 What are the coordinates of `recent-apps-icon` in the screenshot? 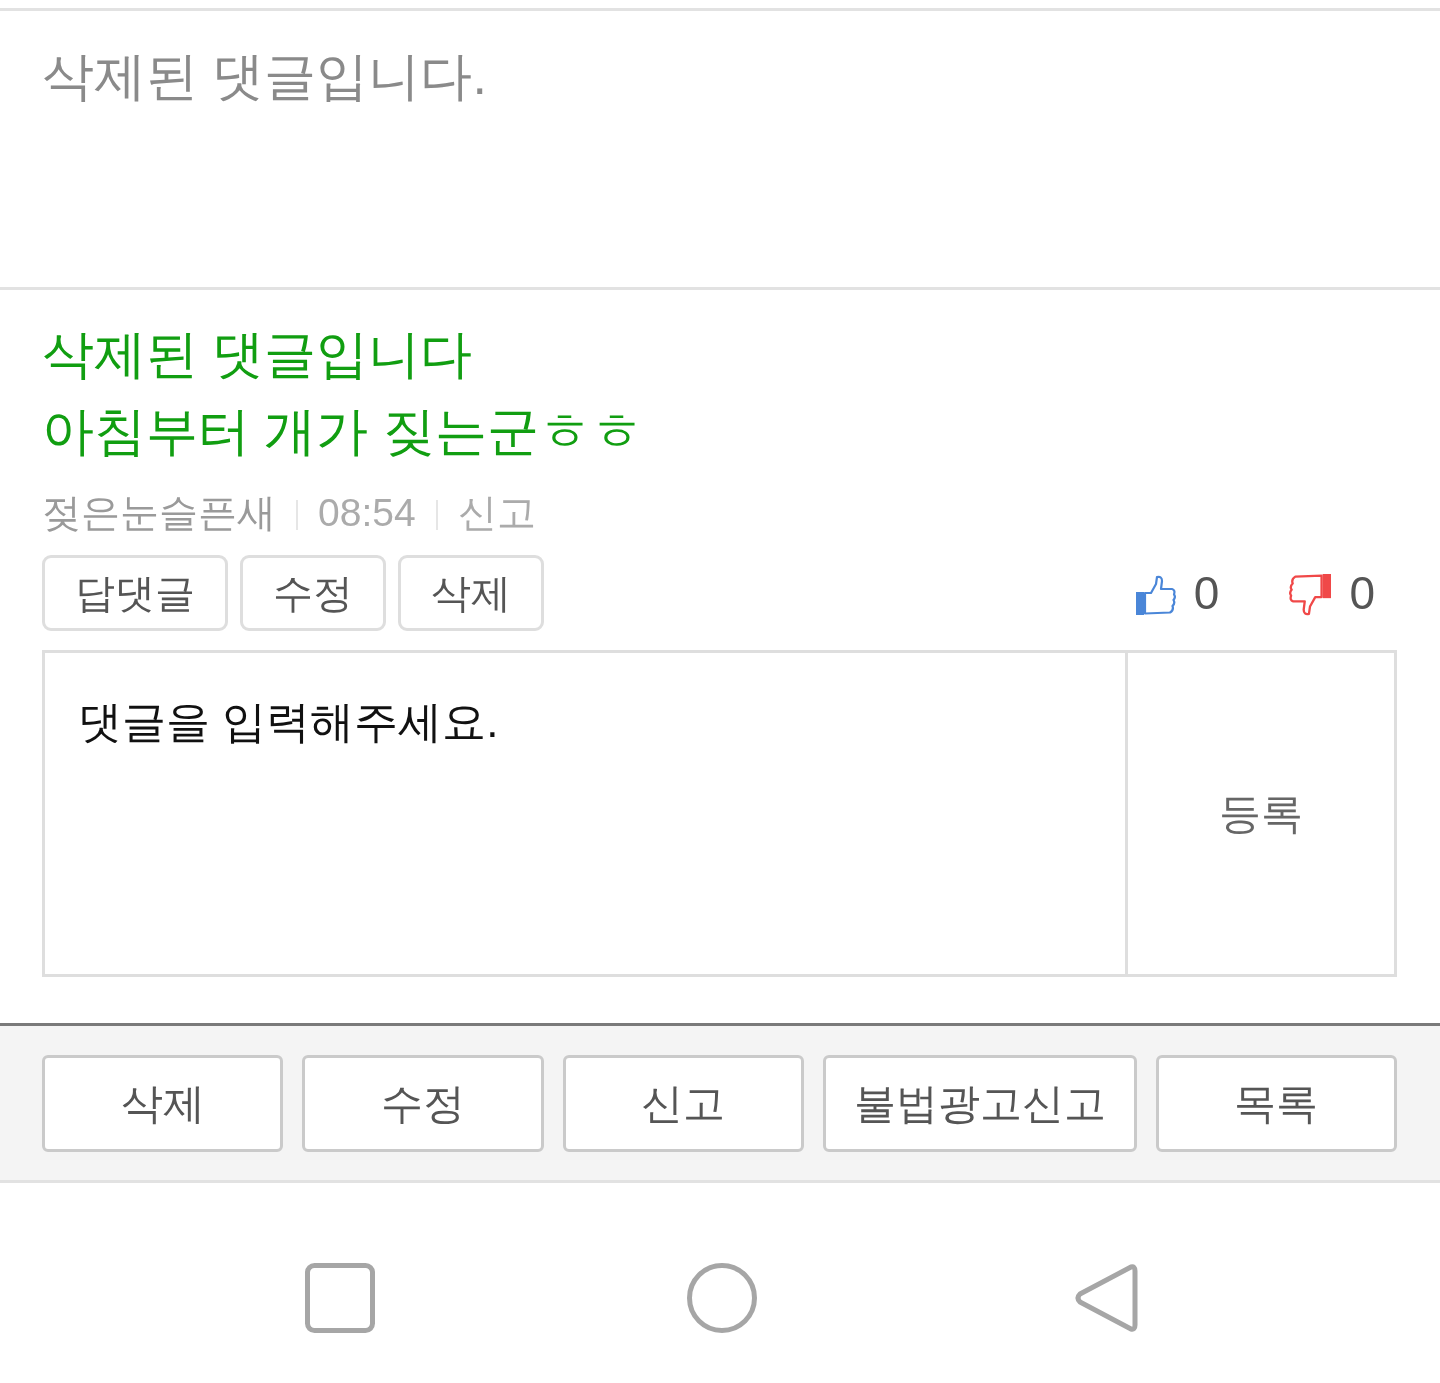 It's located at (340, 1298).